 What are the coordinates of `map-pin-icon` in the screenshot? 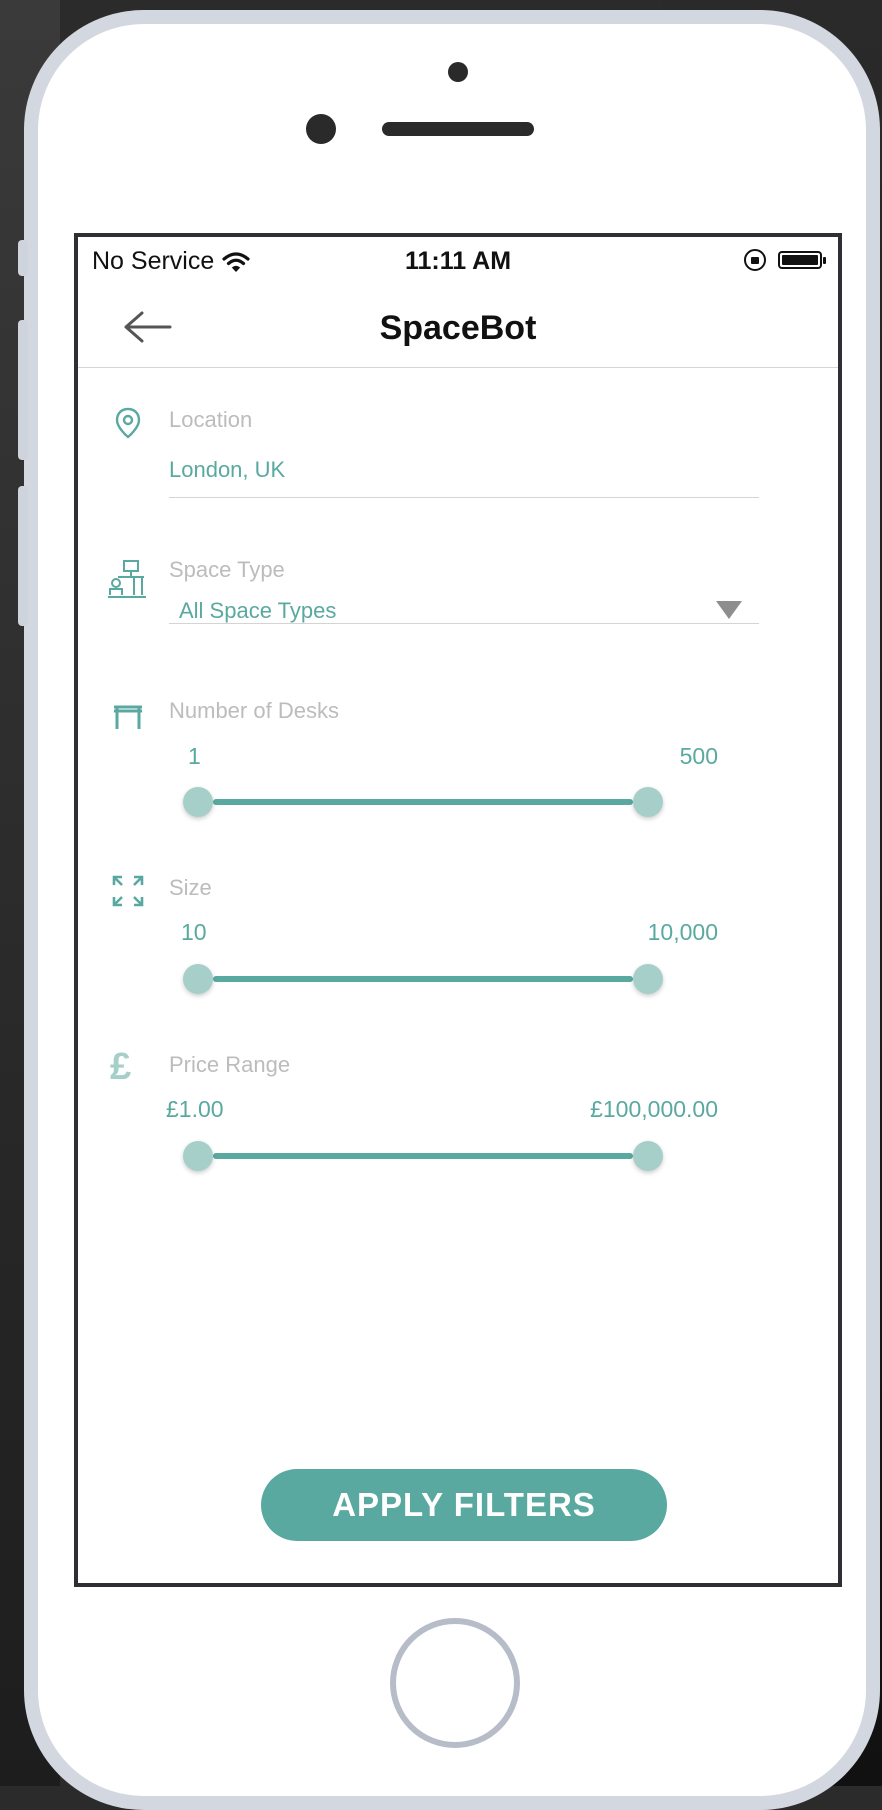 It's located at (128, 423).